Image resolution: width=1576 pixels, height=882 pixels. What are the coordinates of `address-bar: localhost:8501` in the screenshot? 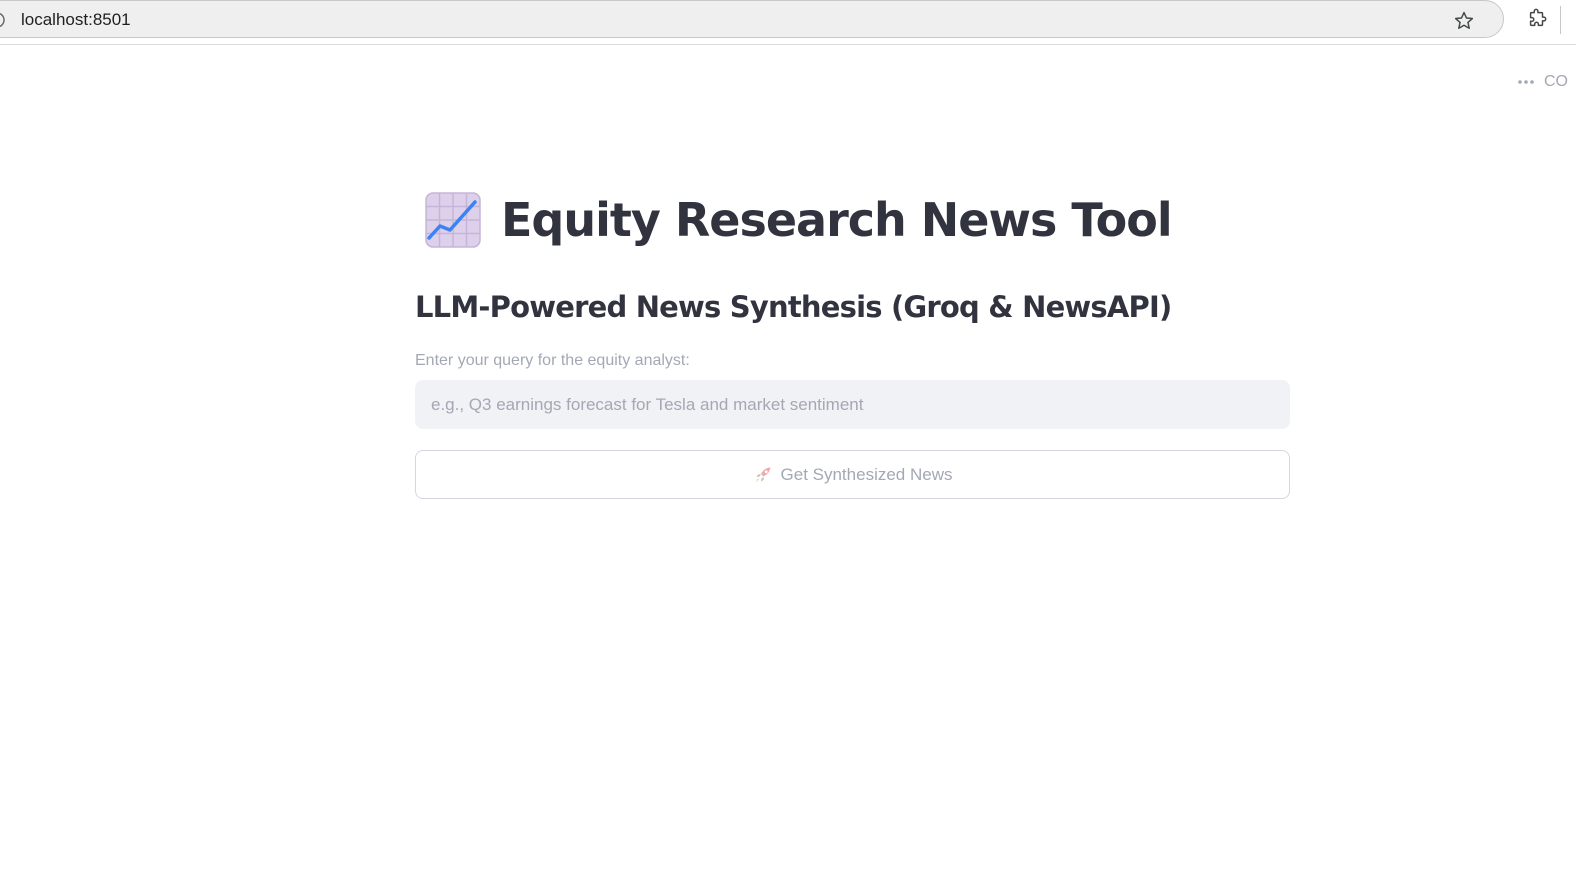 It's located at (752, 19).